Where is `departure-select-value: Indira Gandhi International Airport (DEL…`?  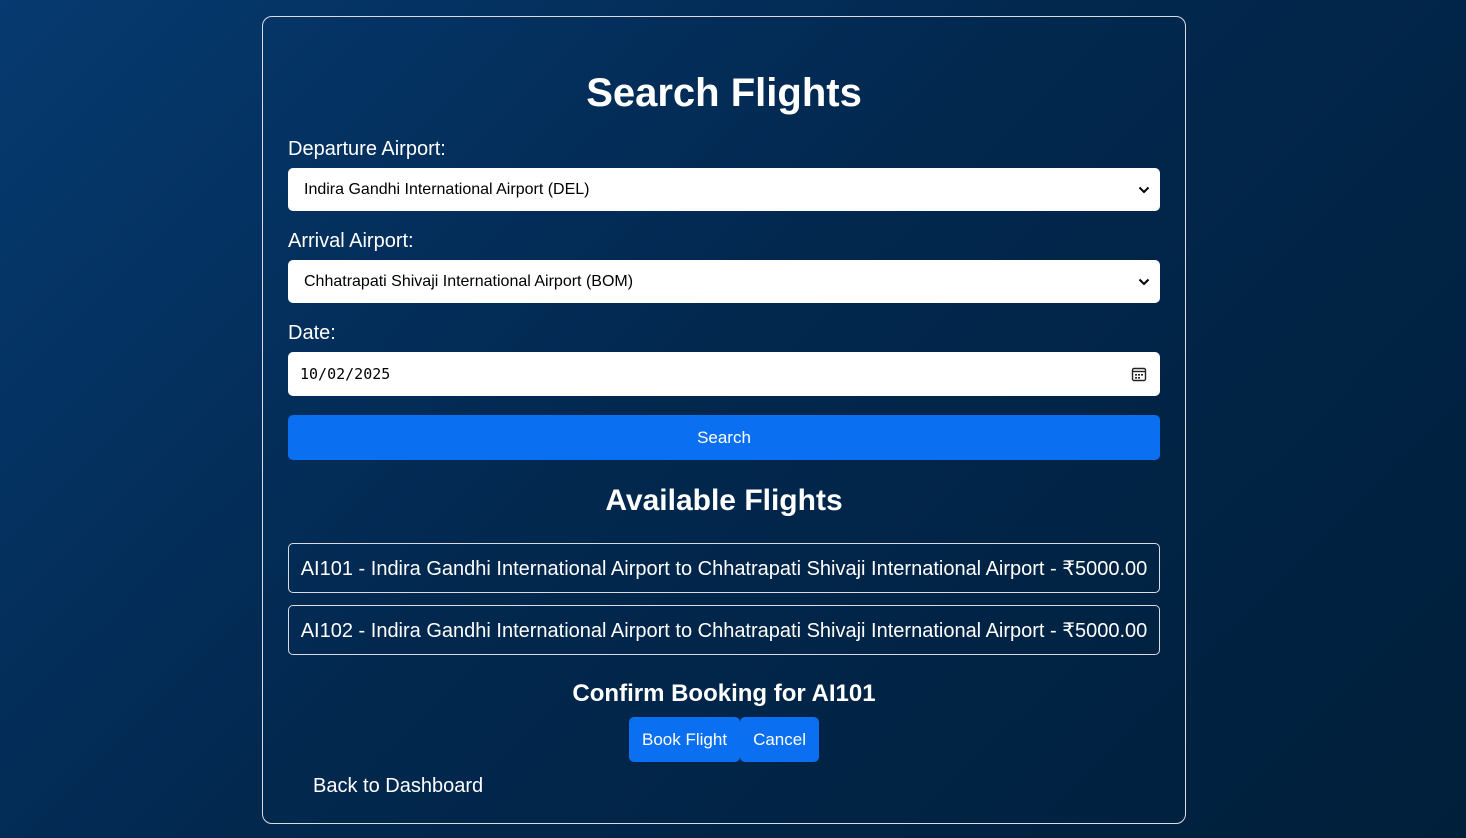
departure-select-value: Indira Gandhi International Airport (DEL… is located at coordinates (447, 189).